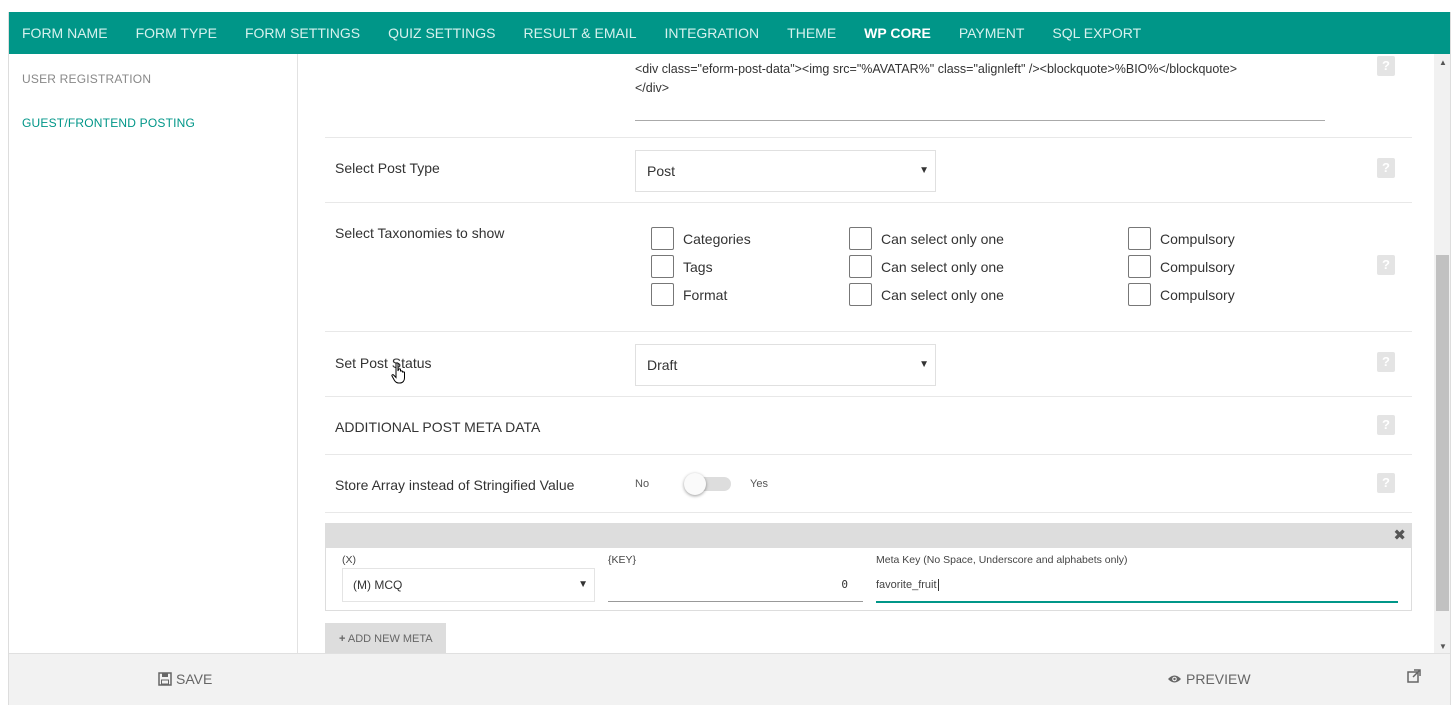  I want to click on format-single-checkbox: Can select only one, so click(926, 294).